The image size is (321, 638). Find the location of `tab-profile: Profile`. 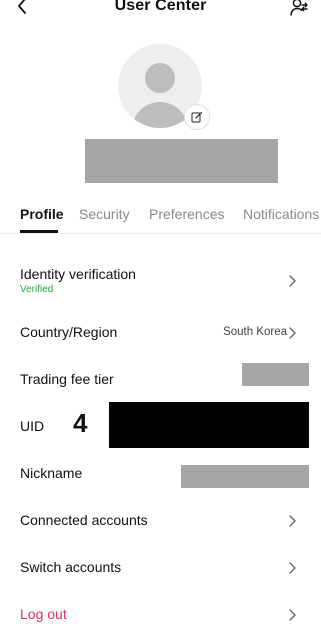

tab-profile: Profile is located at coordinates (42, 214).